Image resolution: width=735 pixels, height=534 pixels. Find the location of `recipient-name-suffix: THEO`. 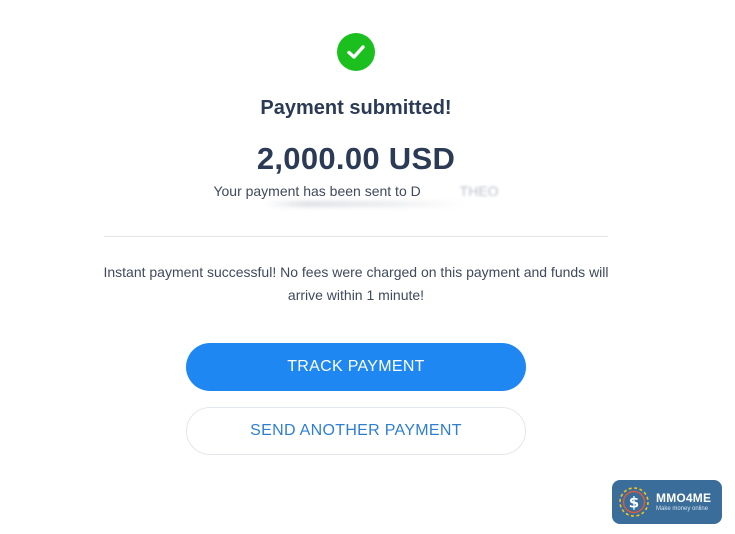

recipient-name-suffix: THEO is located at coordinates (479, 191).